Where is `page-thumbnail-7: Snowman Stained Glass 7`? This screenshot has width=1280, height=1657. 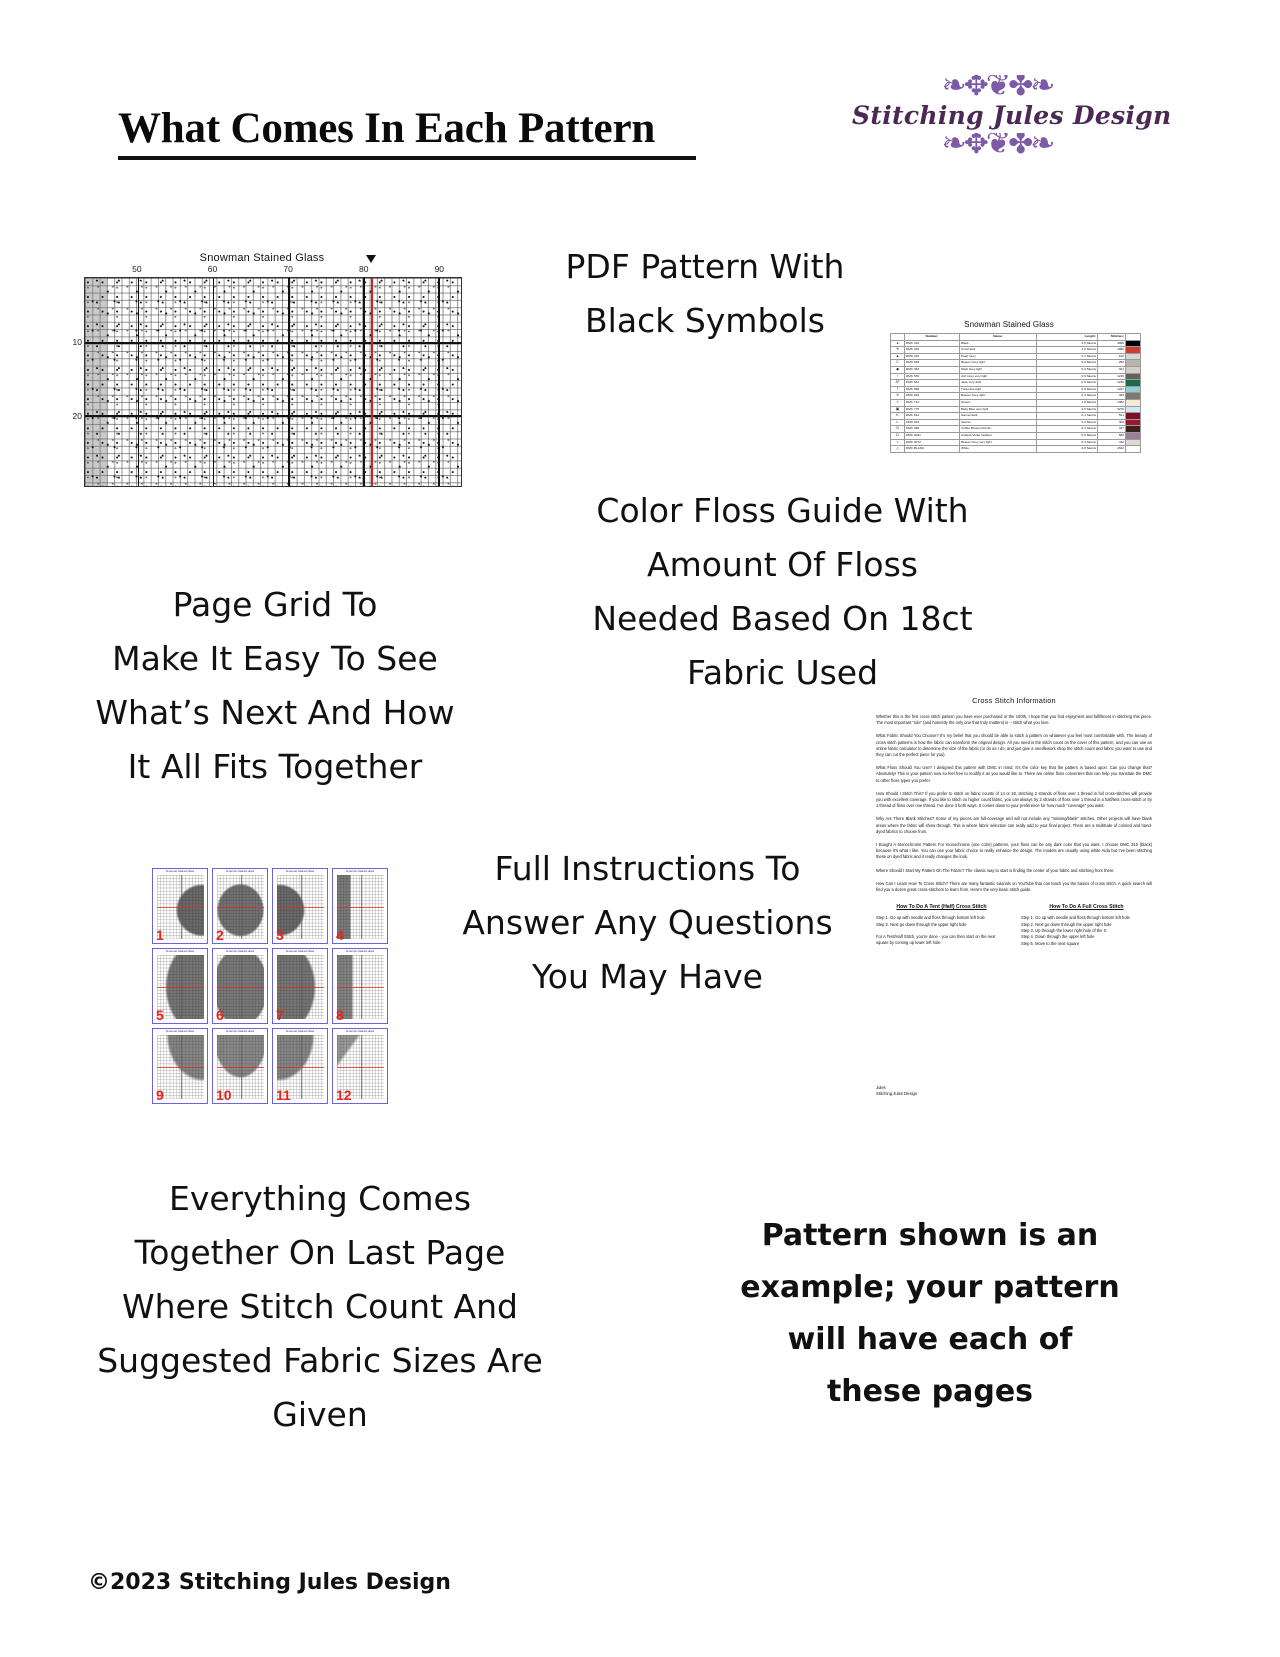 page-thumbnail-7: Snowman Stained Glass 7 is located at coordinates (300, 986).